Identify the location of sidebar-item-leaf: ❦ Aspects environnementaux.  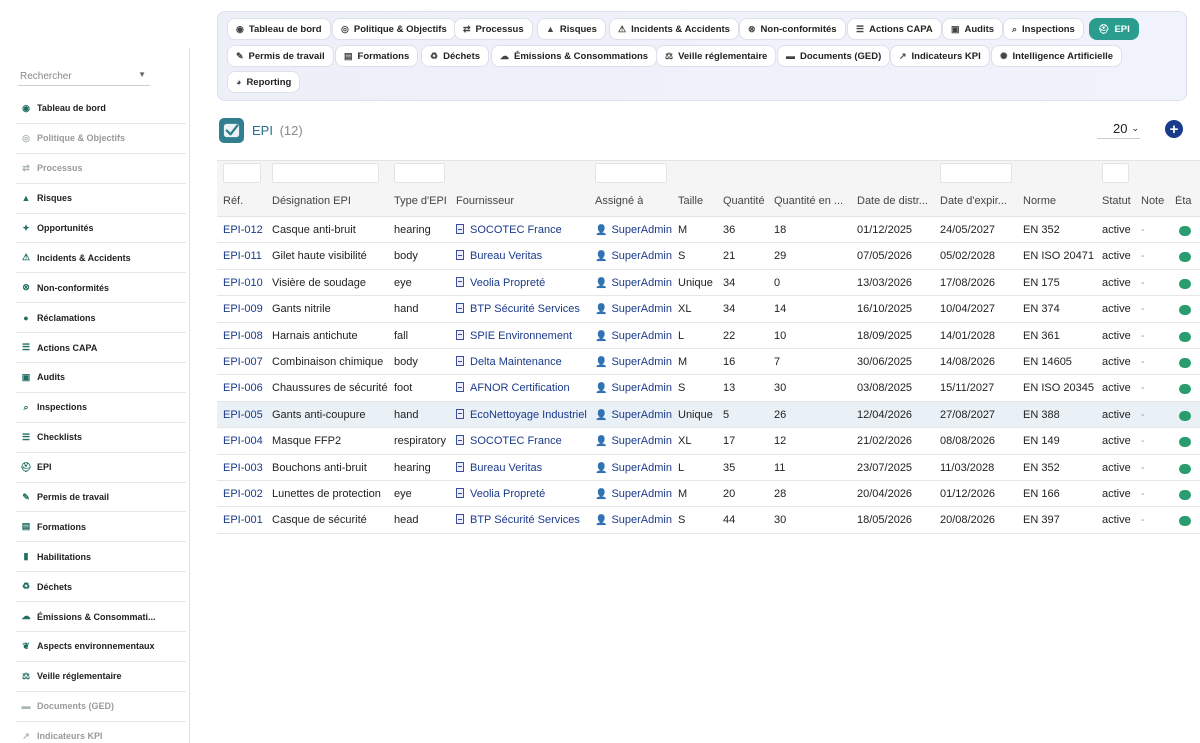
(101, 647).